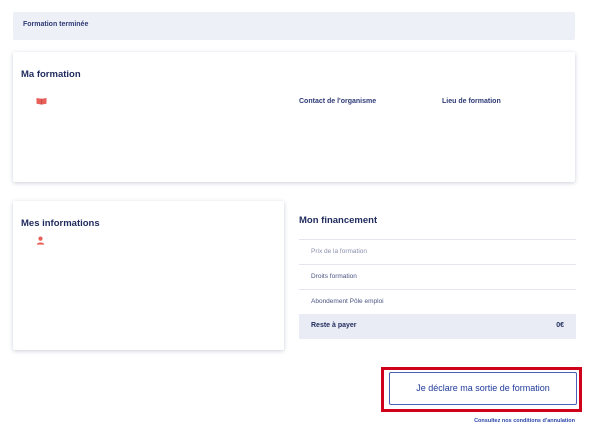 The height and width of the screenshot is (443, 601). What do you see at coordinates (56, 24) in the screenshot?
I see `status-label: Formation terminée` at bounding box center [56, 24].